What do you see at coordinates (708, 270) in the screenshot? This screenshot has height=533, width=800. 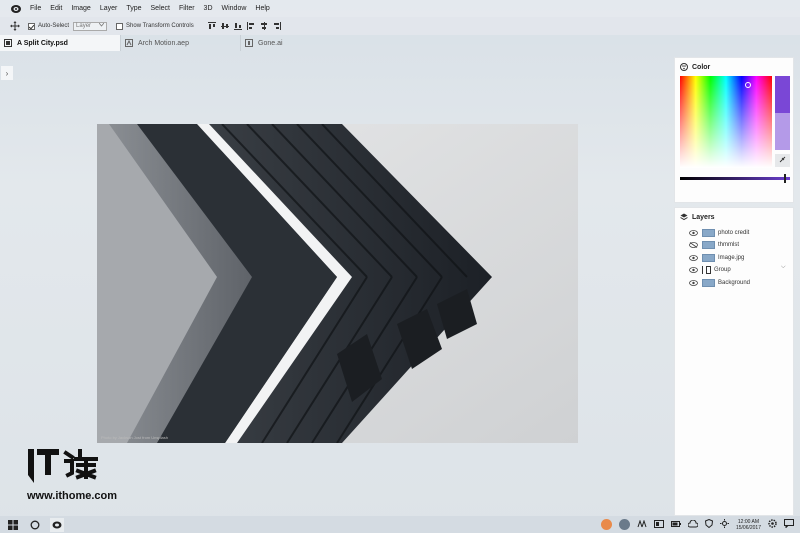 I see `folder-icon` at bounding box center [708, 270].